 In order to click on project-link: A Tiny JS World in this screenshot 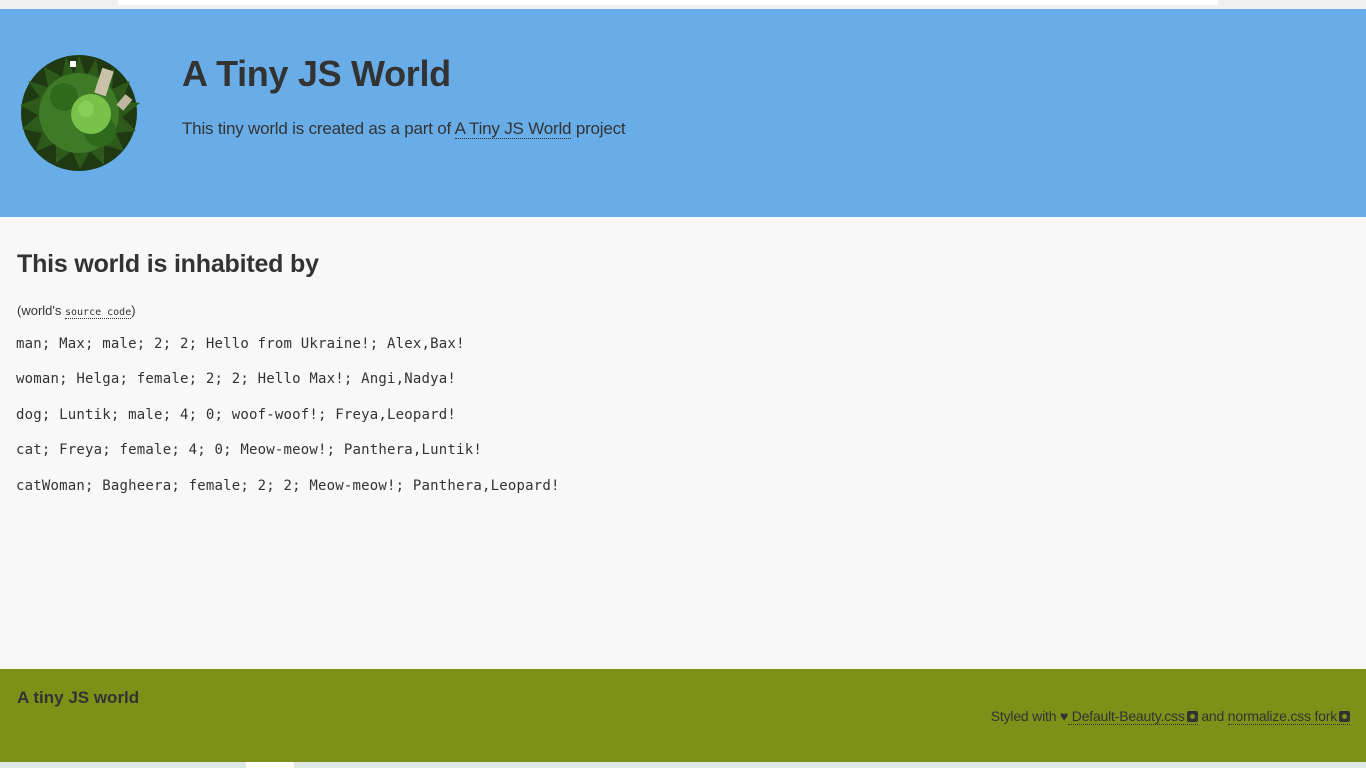, I will do `click(513, 129)`.